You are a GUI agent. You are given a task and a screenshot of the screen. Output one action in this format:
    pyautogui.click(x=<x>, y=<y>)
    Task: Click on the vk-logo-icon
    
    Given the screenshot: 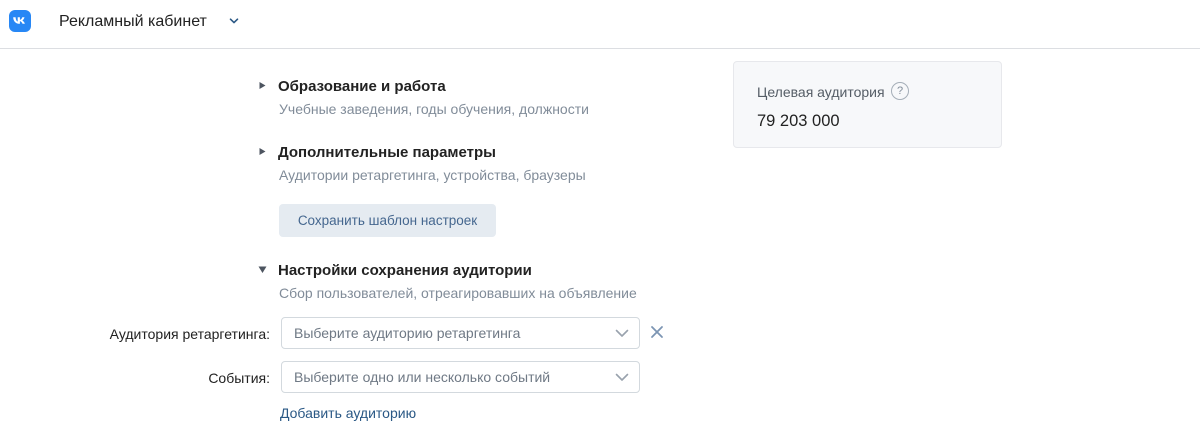 What is the action you would take?
    pyautogui.click(x=20, y=21)
    